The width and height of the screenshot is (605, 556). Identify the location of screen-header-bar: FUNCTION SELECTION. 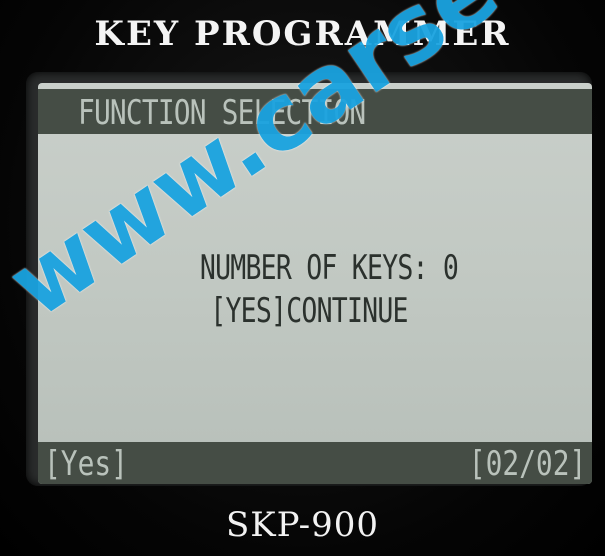
(315, 111).